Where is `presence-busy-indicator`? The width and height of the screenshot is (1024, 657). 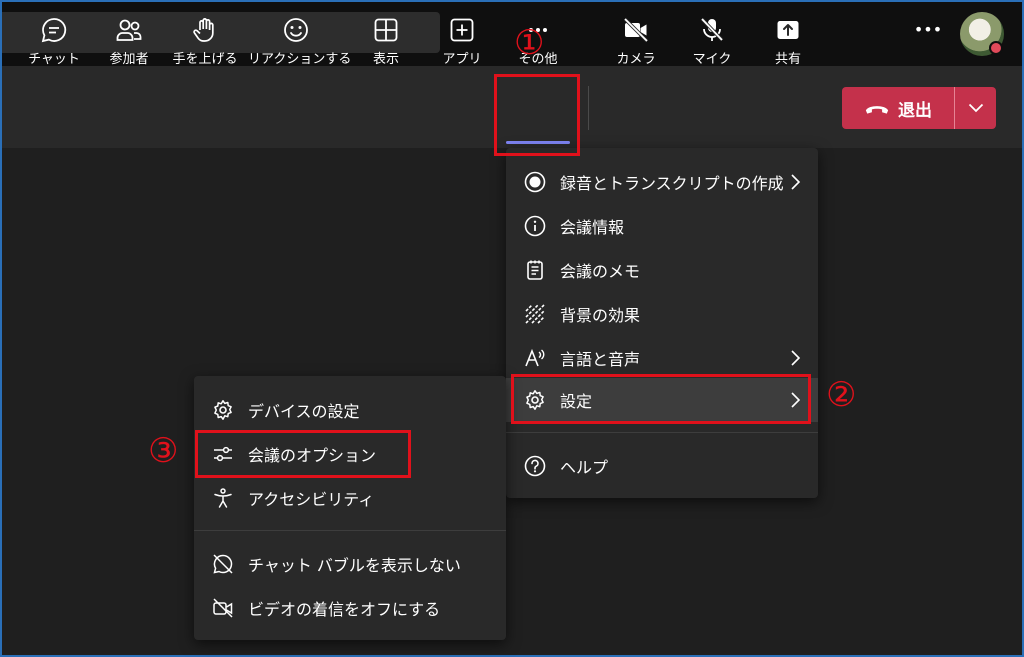 presence-busy-indicator is located at coordinates (996, 48).